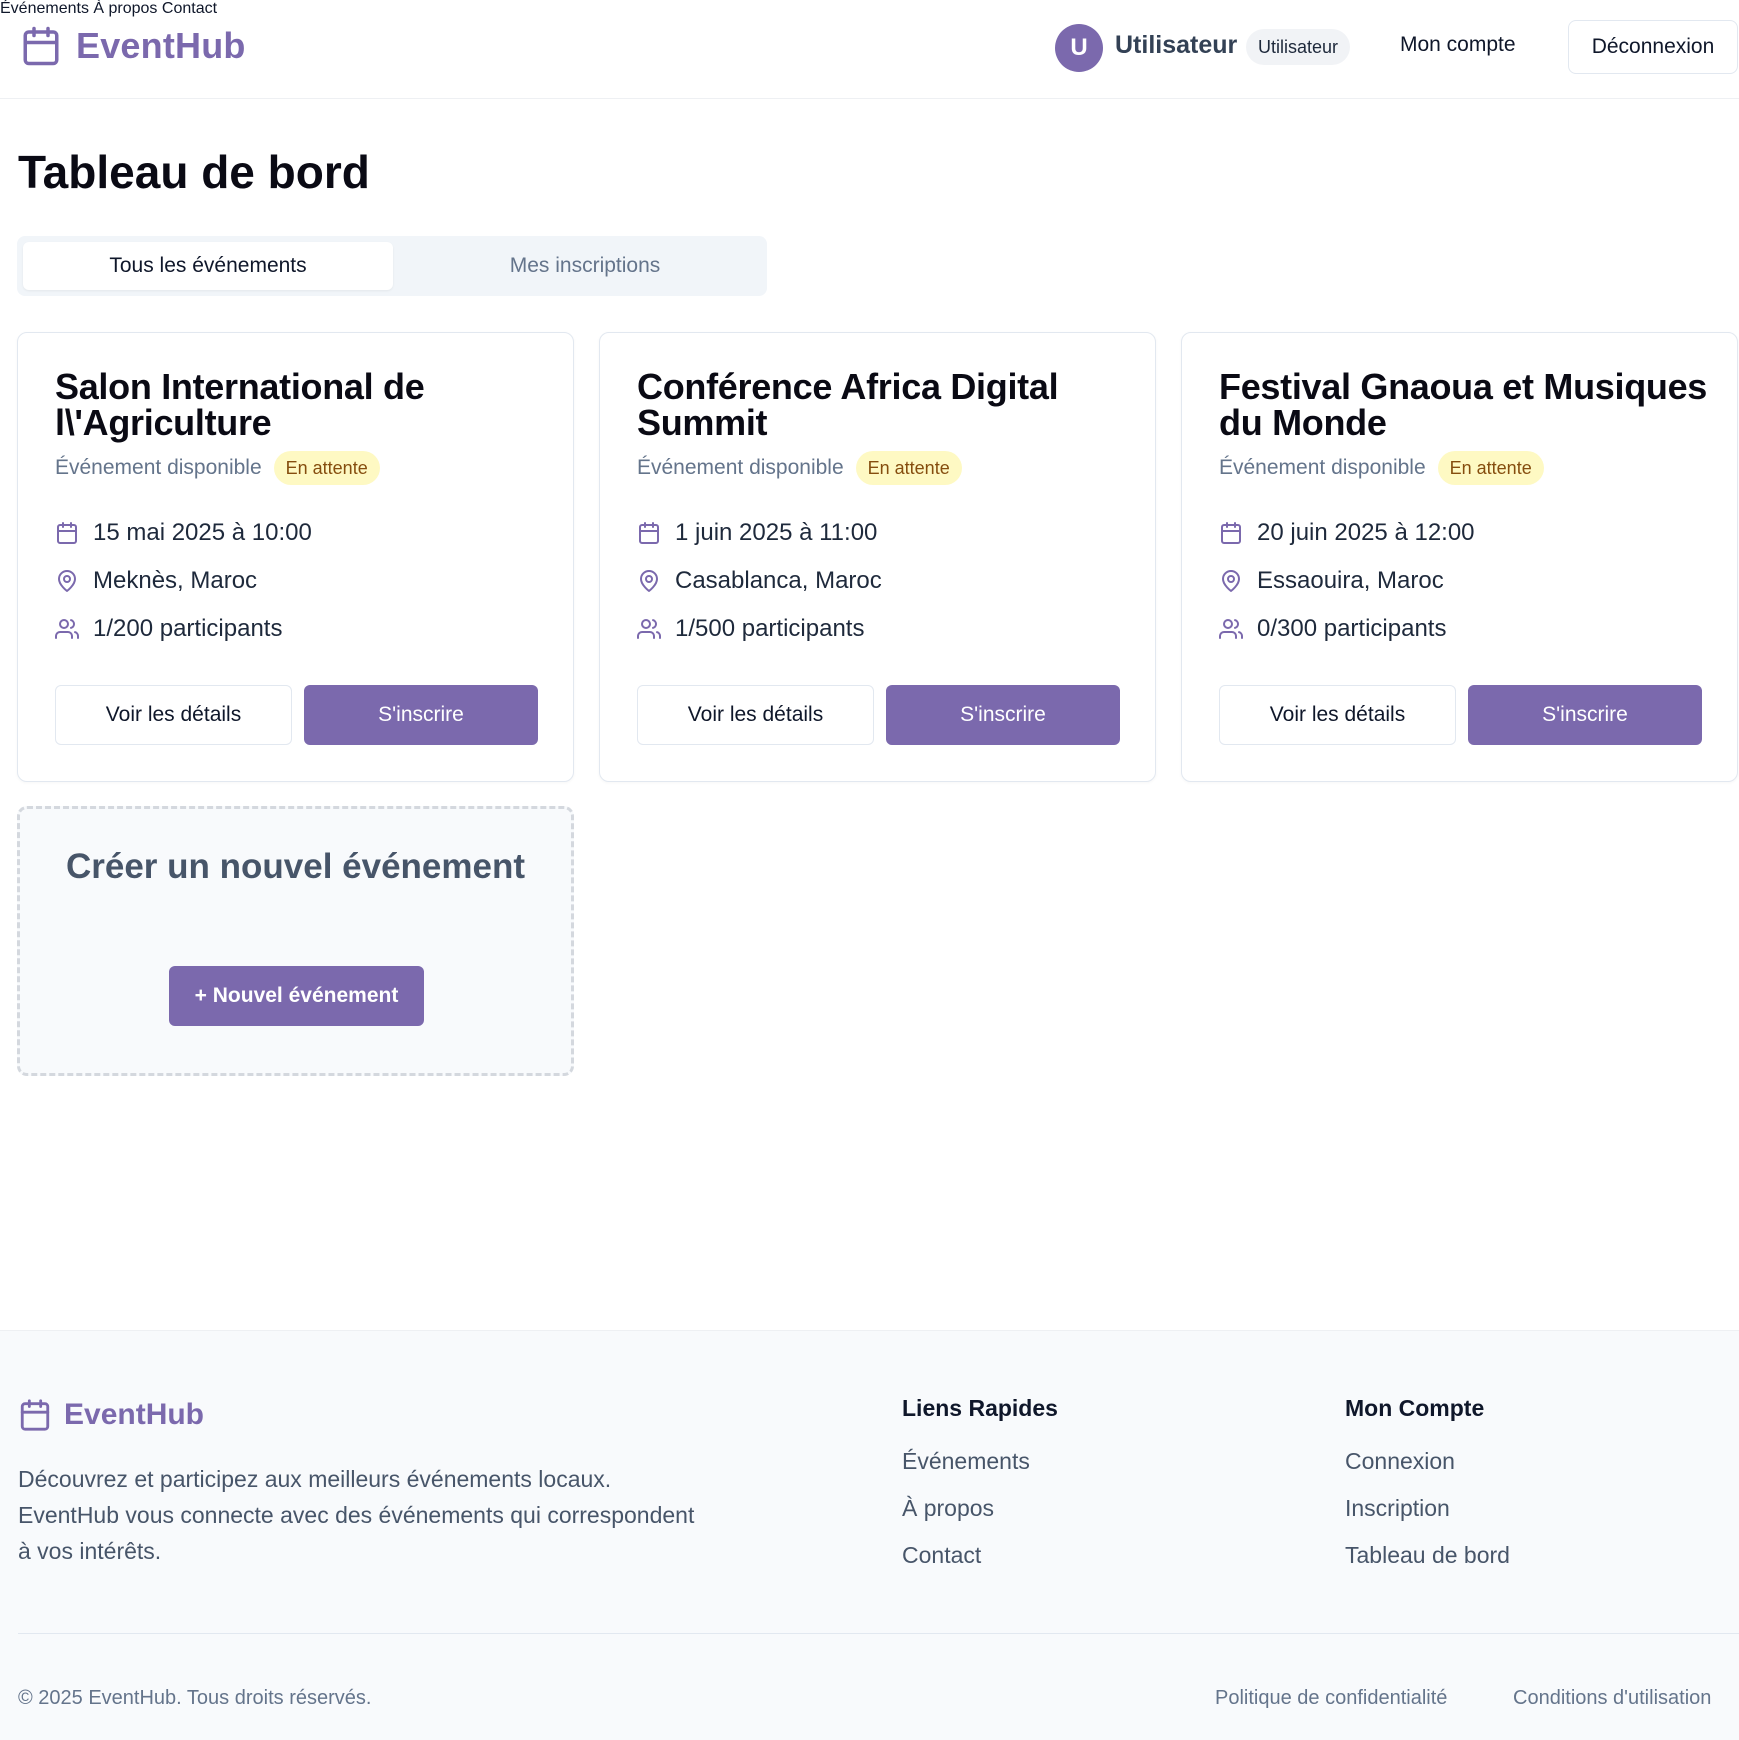 The image size is (1739, 1740). I want to click on footer-divider, so click(878, 1633).